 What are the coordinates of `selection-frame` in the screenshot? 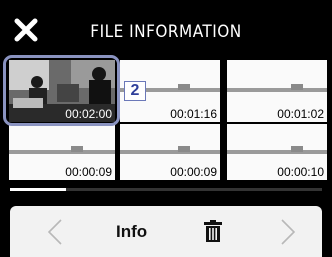 It's located at (61, 90).